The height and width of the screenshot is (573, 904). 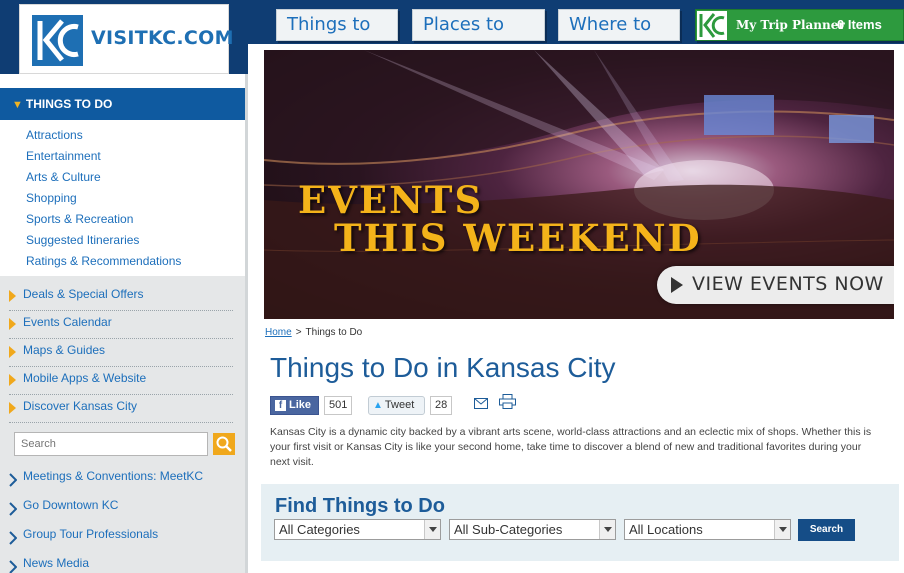 I want to click on sidebar-item-news-media: News Media, so click(x=127, y=563).